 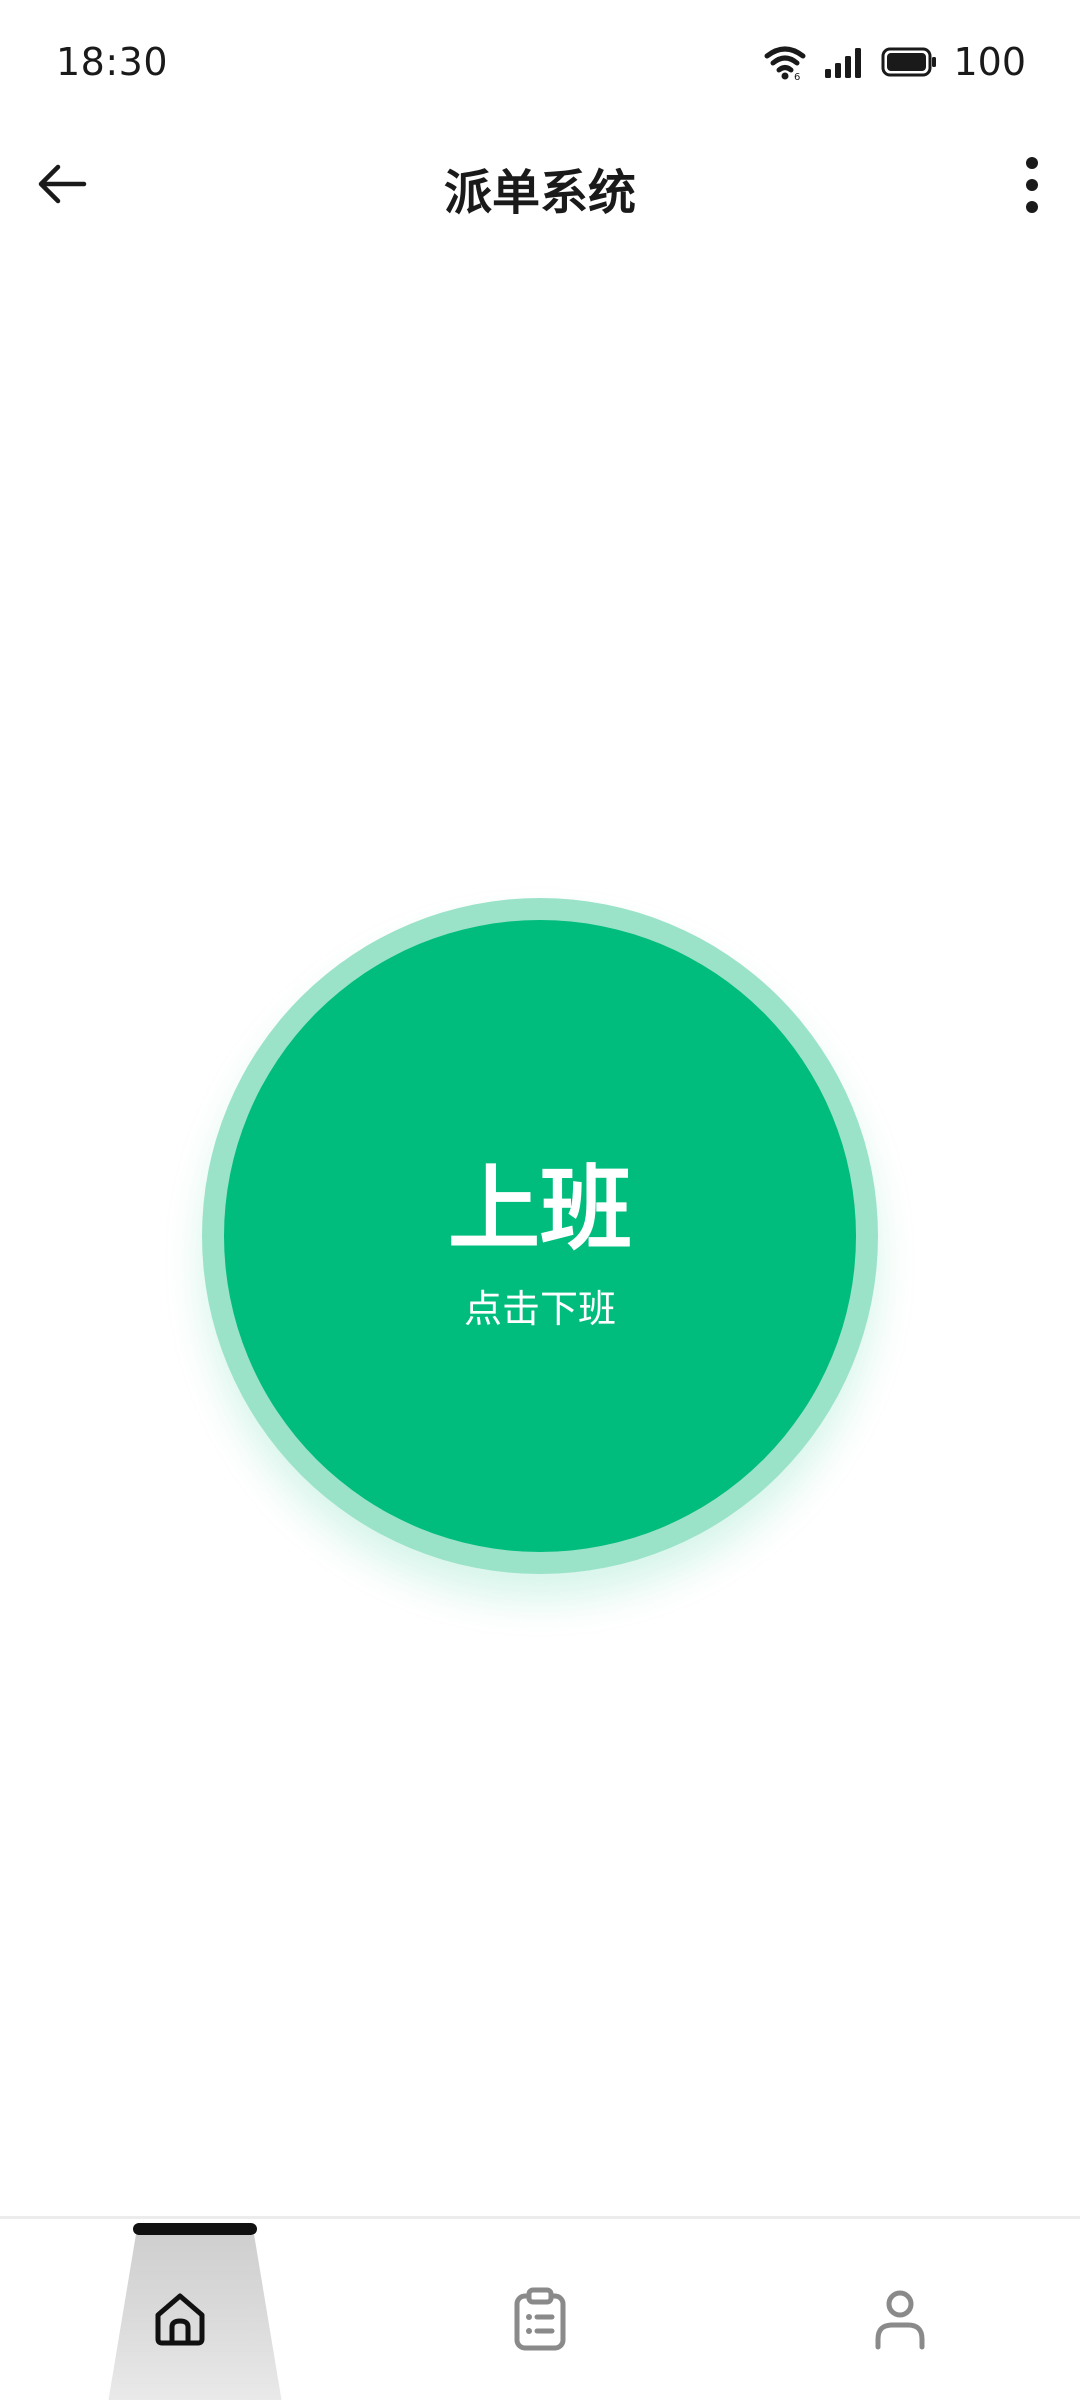 What do you see at coordinates (112, 62) in the screenshot?
I see `status-time: 18:30` at bounding box center [112, 62].